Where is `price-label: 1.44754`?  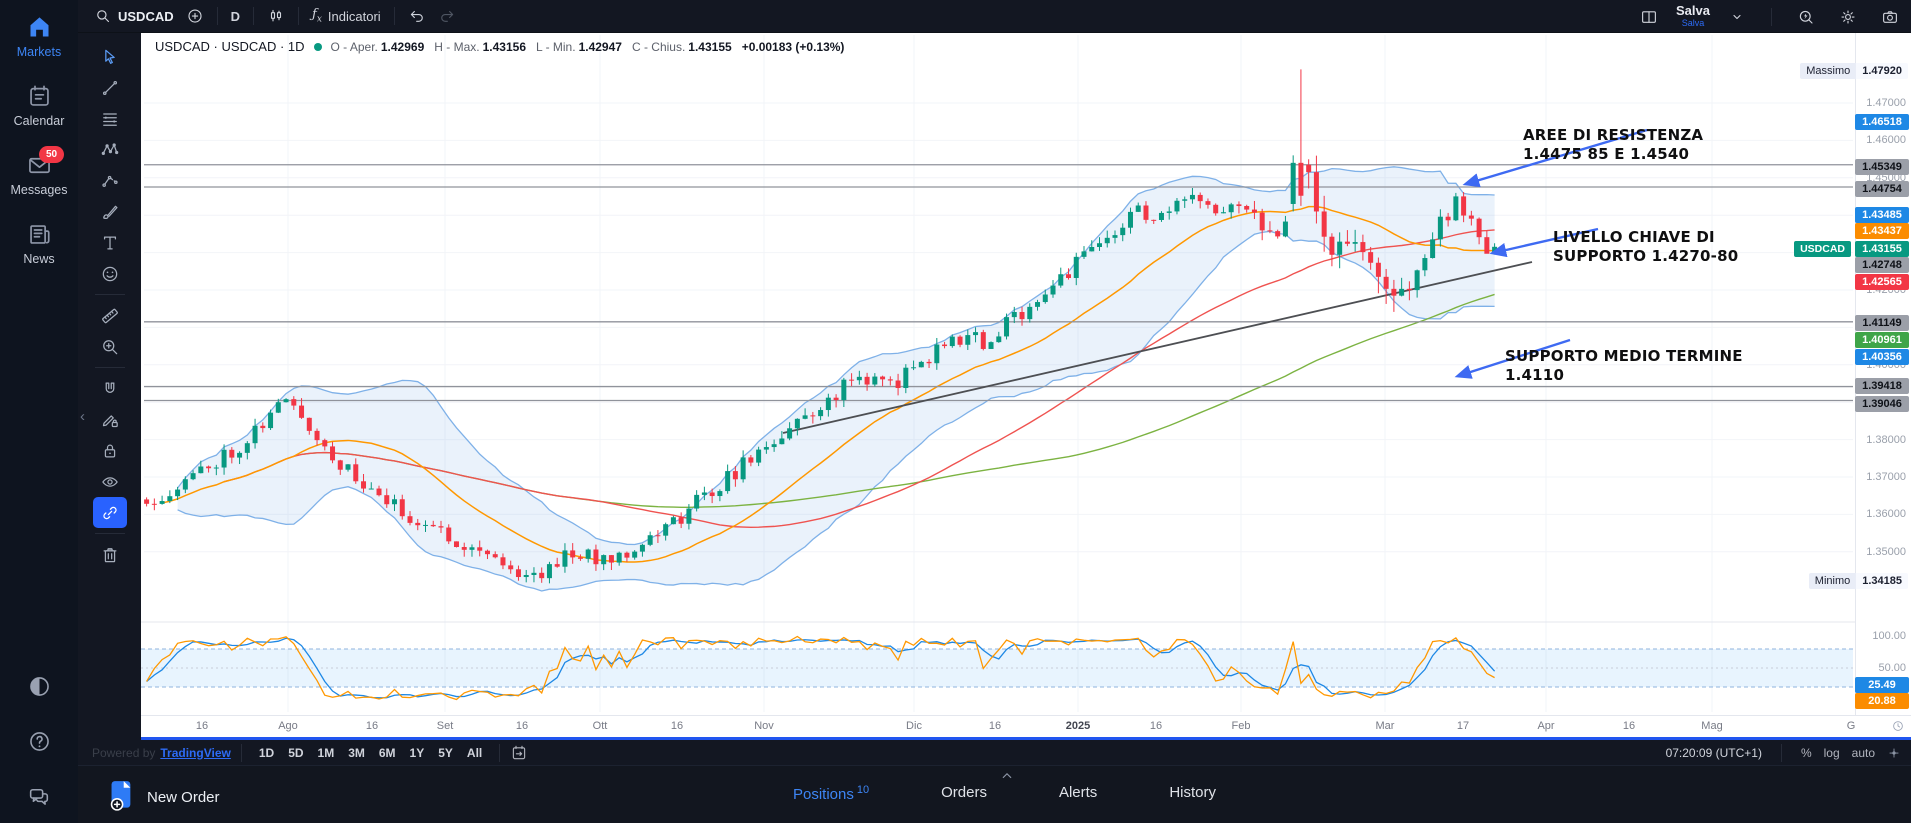 price-label: 1.44754 is located at coordinates (1882, 189).